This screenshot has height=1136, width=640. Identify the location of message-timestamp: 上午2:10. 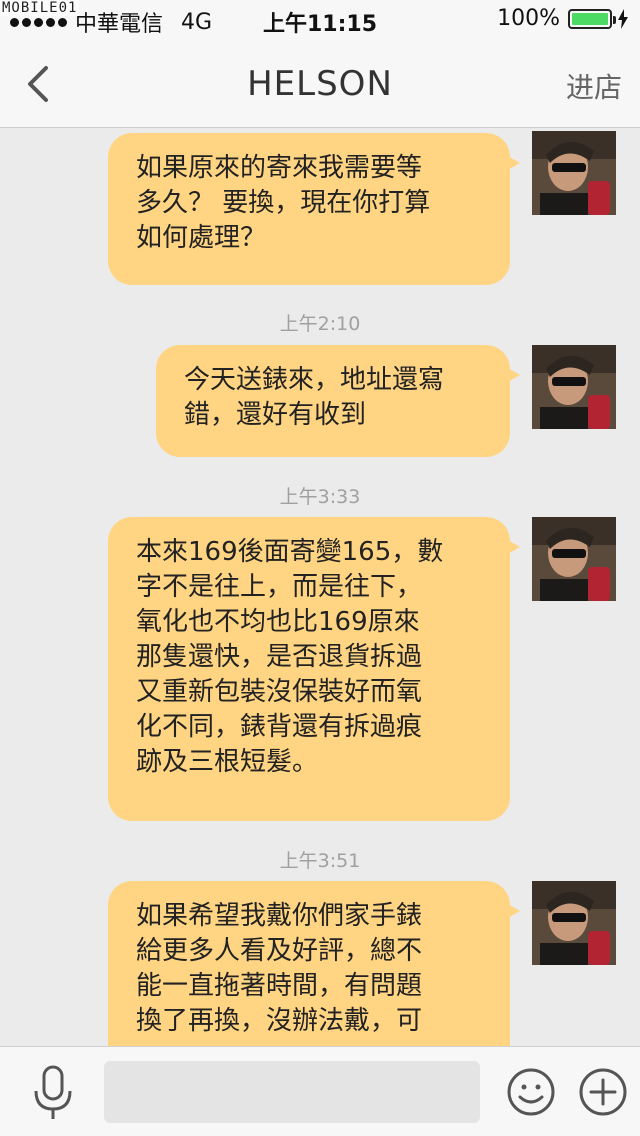
(320, 324).